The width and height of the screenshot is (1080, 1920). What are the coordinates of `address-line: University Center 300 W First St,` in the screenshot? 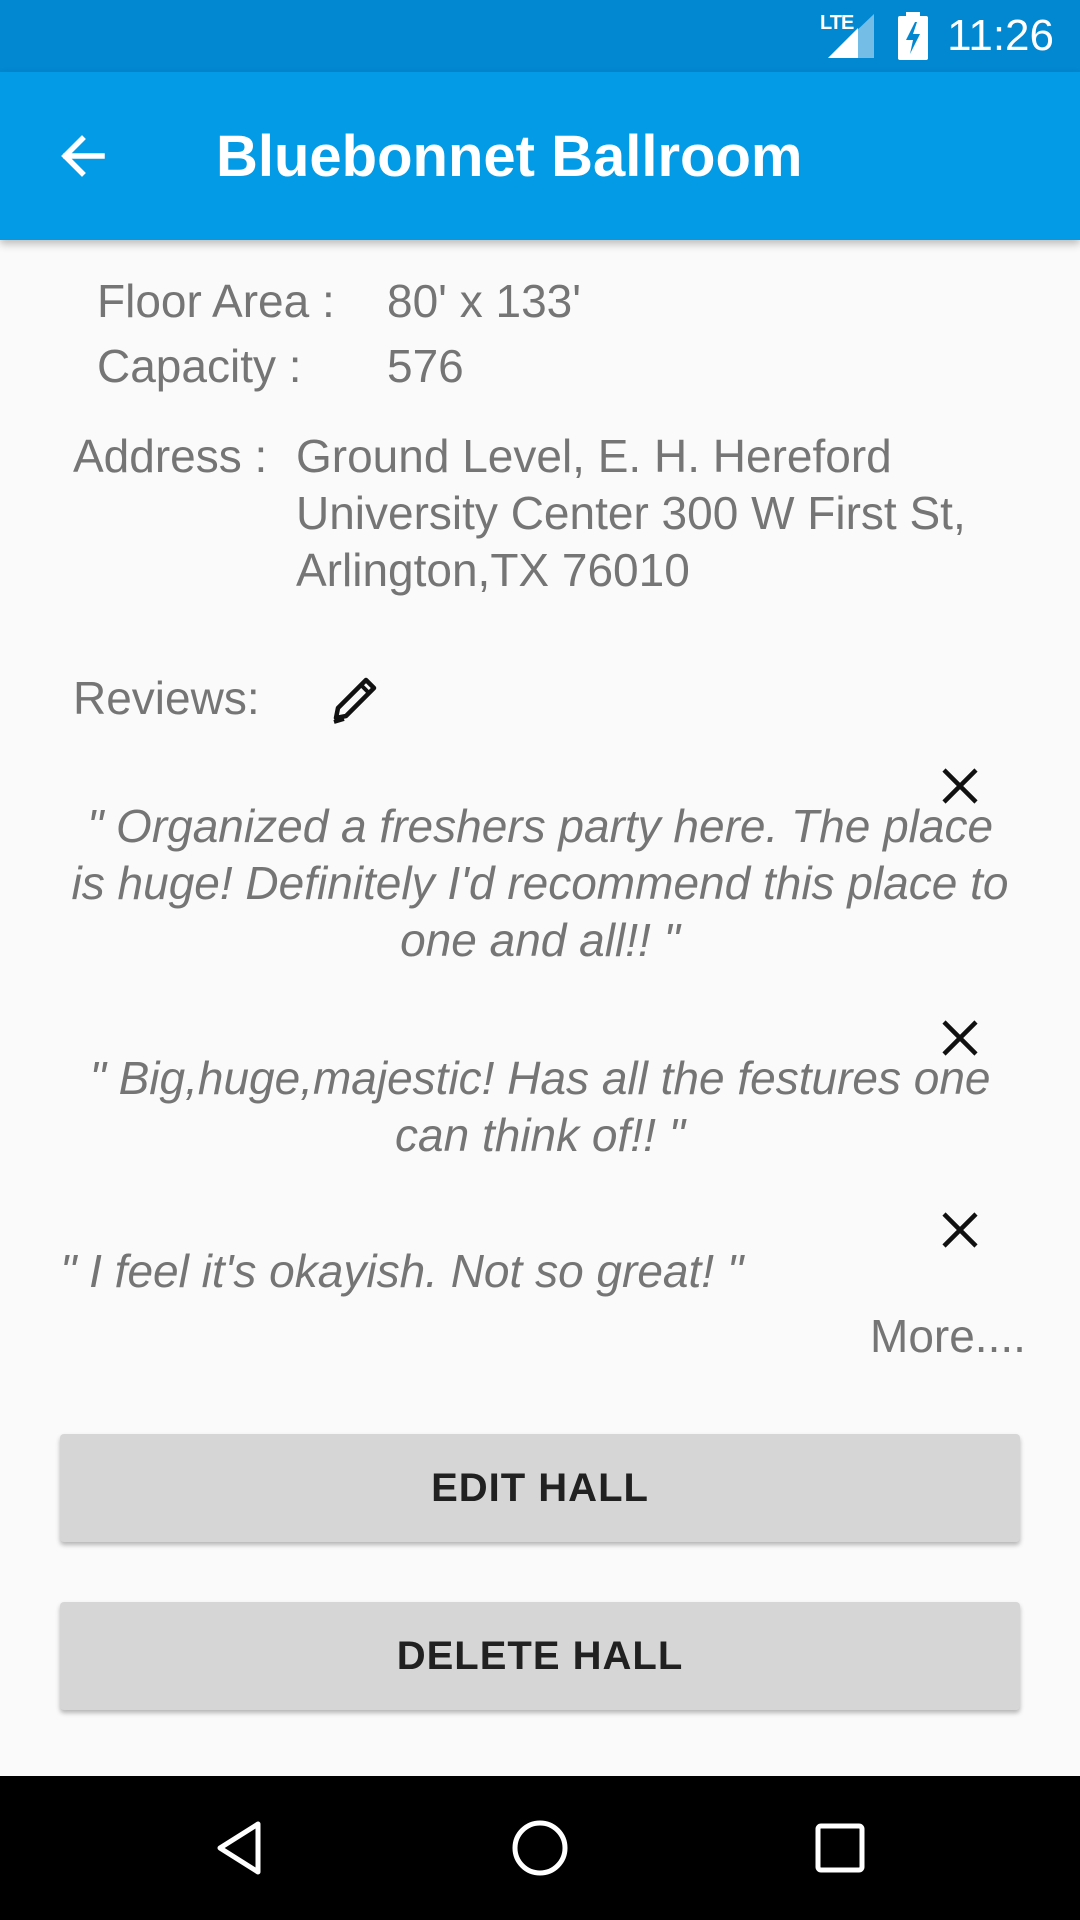 It's located at (631, 513).